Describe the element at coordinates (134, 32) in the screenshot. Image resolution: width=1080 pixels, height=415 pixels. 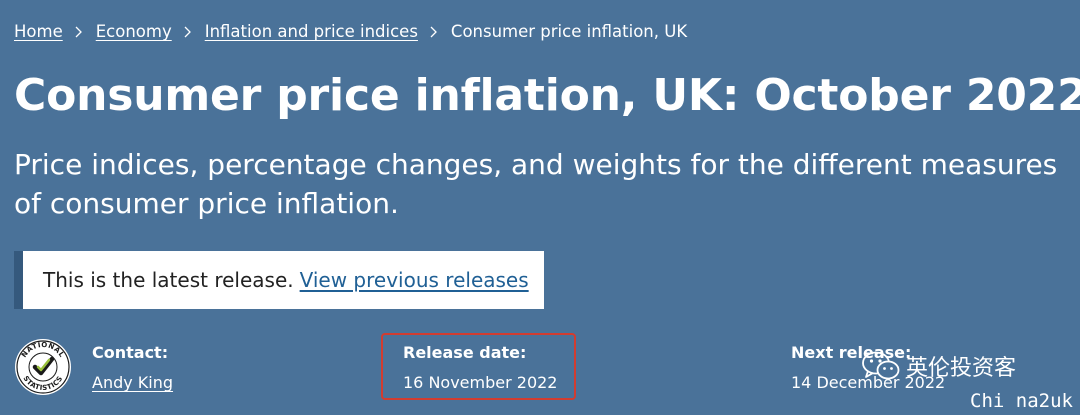
I see `breadcrumb-economy-link: Economy` at that location.